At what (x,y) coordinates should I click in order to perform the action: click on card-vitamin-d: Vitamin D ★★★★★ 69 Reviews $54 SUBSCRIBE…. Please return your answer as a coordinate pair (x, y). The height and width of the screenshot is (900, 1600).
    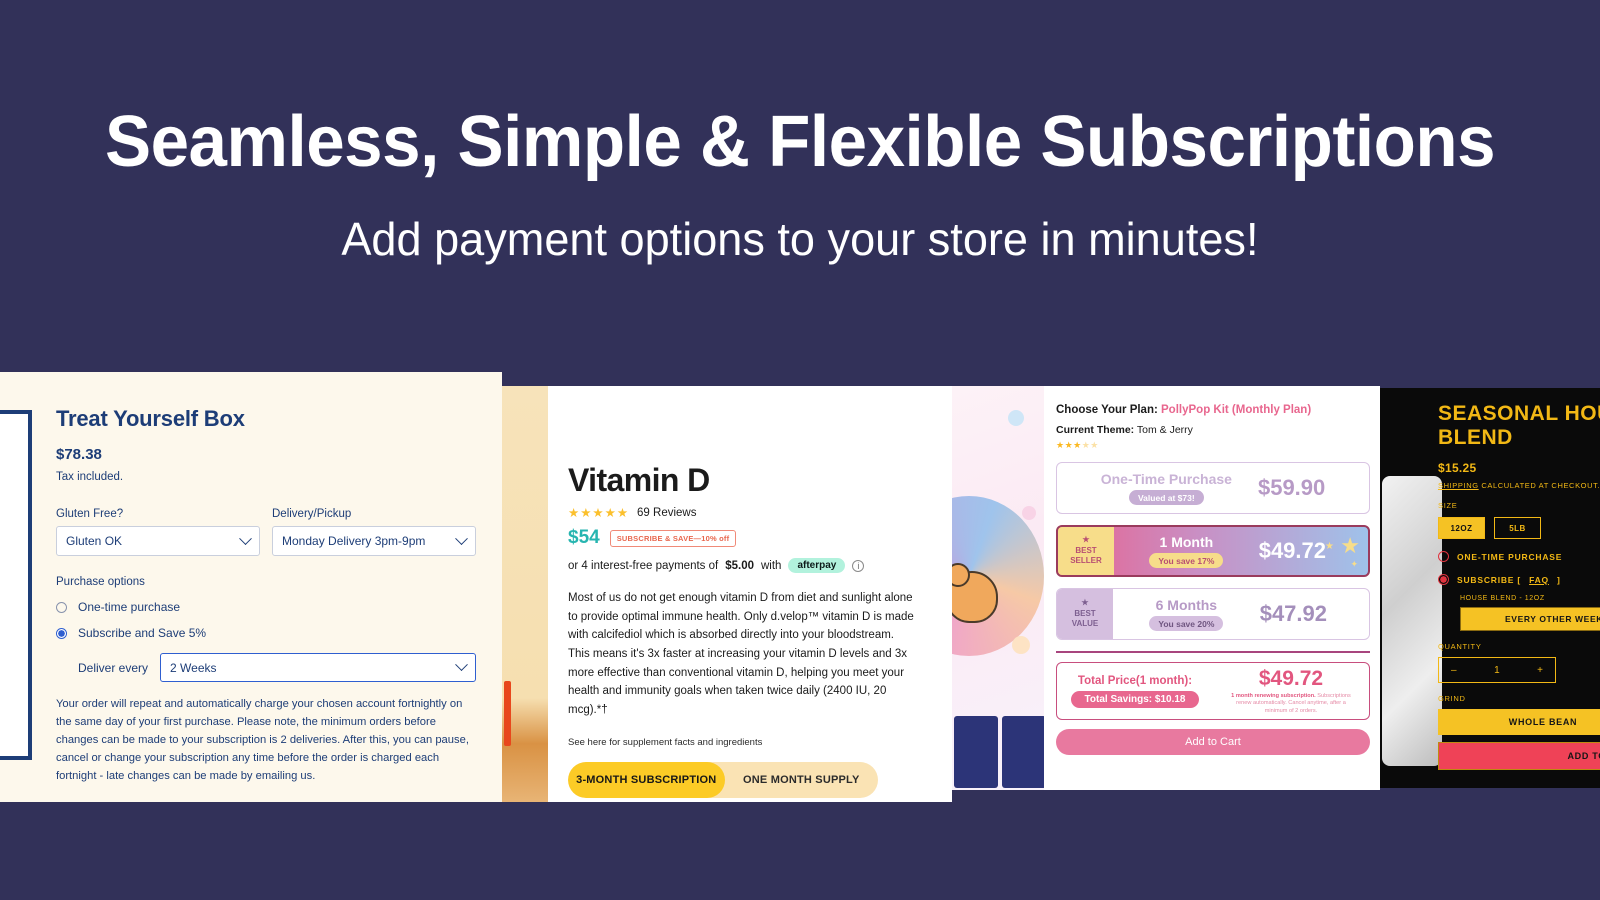
    Looking at the image, I should click on (727, 594).